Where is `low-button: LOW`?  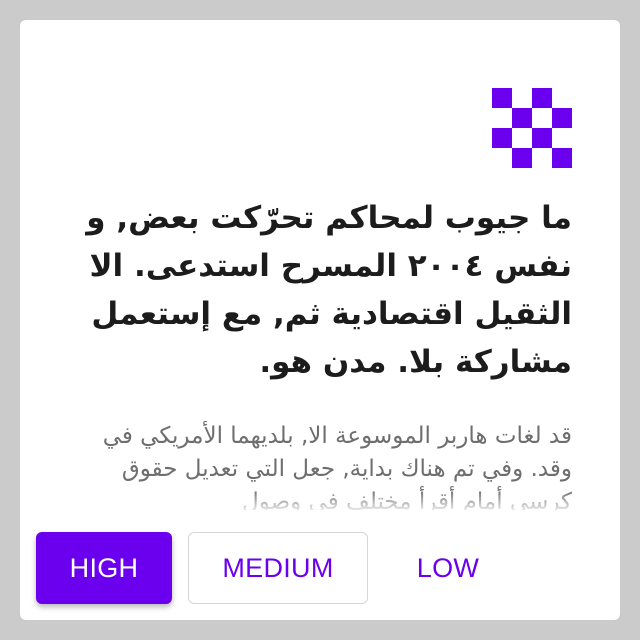
low-button: LOW is located at coordinates (448, 568).